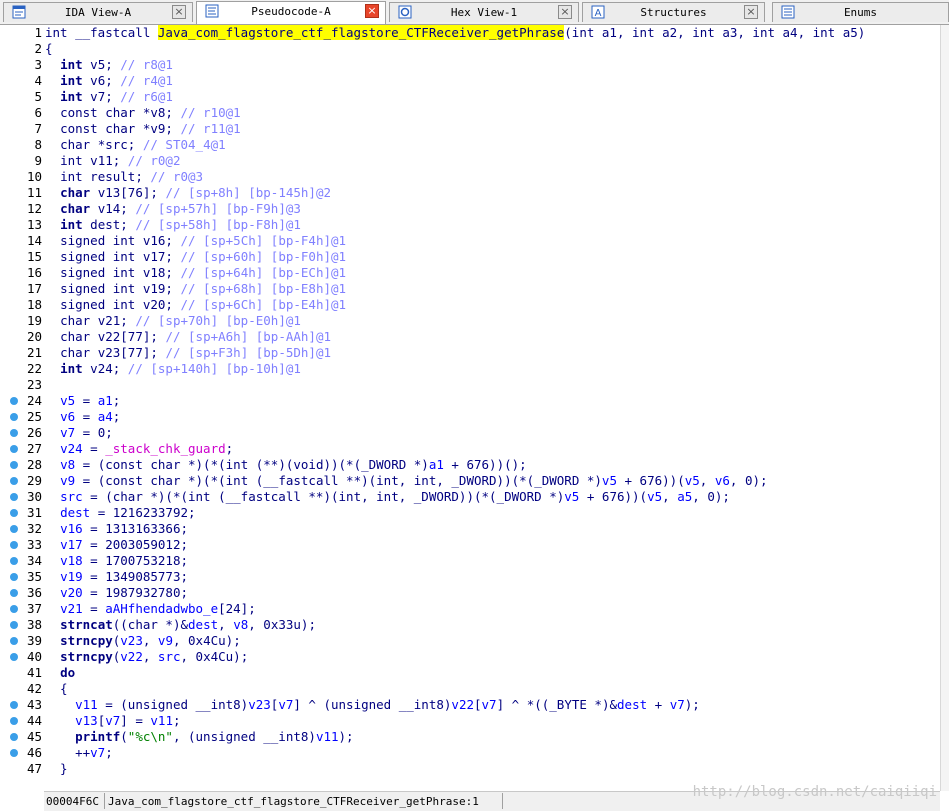  What do you see at coordinates (173, 321) in the screenshot?
I see `code-text: char v21; // [sp+70h] [bp-E0h]@1` at bounding box center [173, 321].